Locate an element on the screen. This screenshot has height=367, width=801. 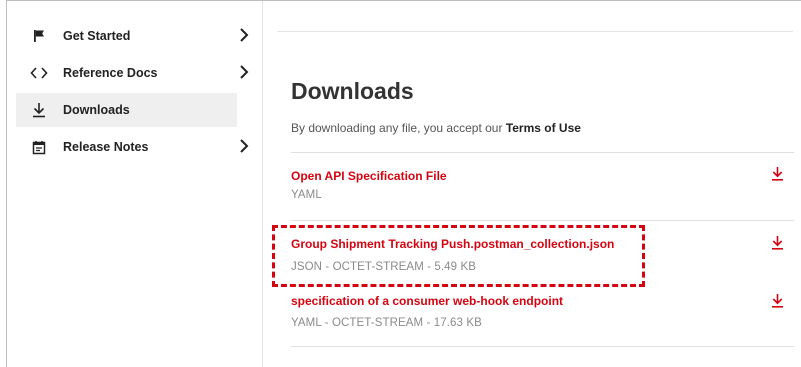
download-meta: YAML is located at coordinates (306, 195).